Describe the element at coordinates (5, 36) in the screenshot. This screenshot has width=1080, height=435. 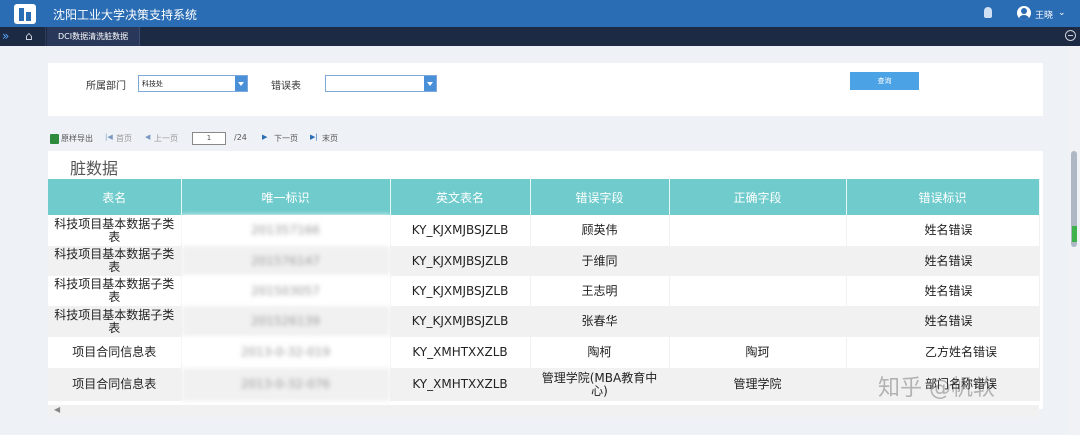
I see `expand-sidebar-icon: »` at that location.